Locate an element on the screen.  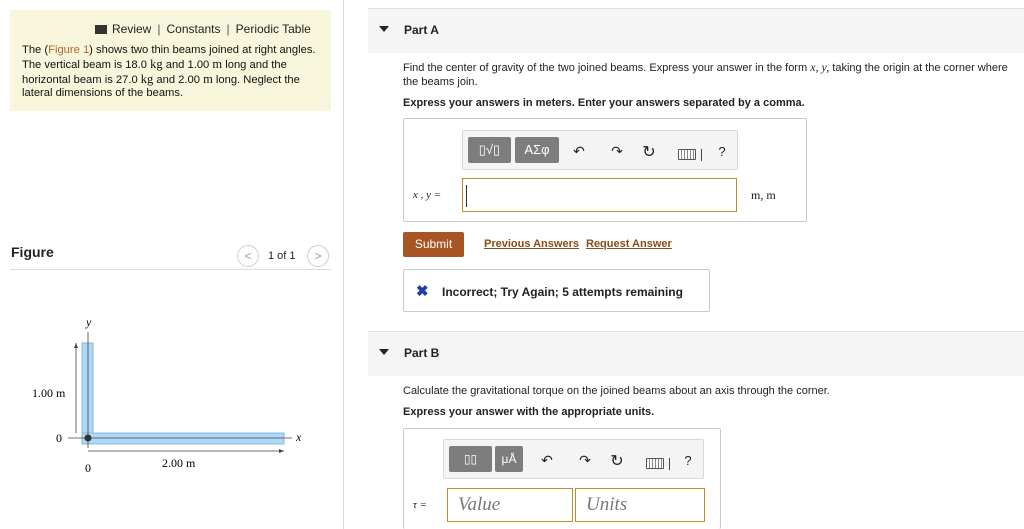
figure-title: Figure is located at coordinates (32, 252).